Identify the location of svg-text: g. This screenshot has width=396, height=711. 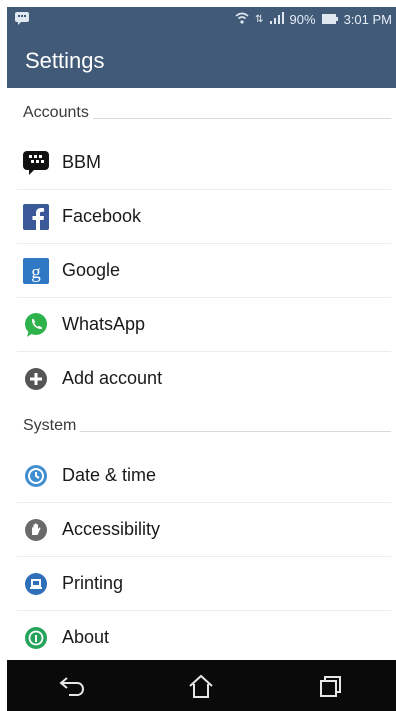
(36, 272).